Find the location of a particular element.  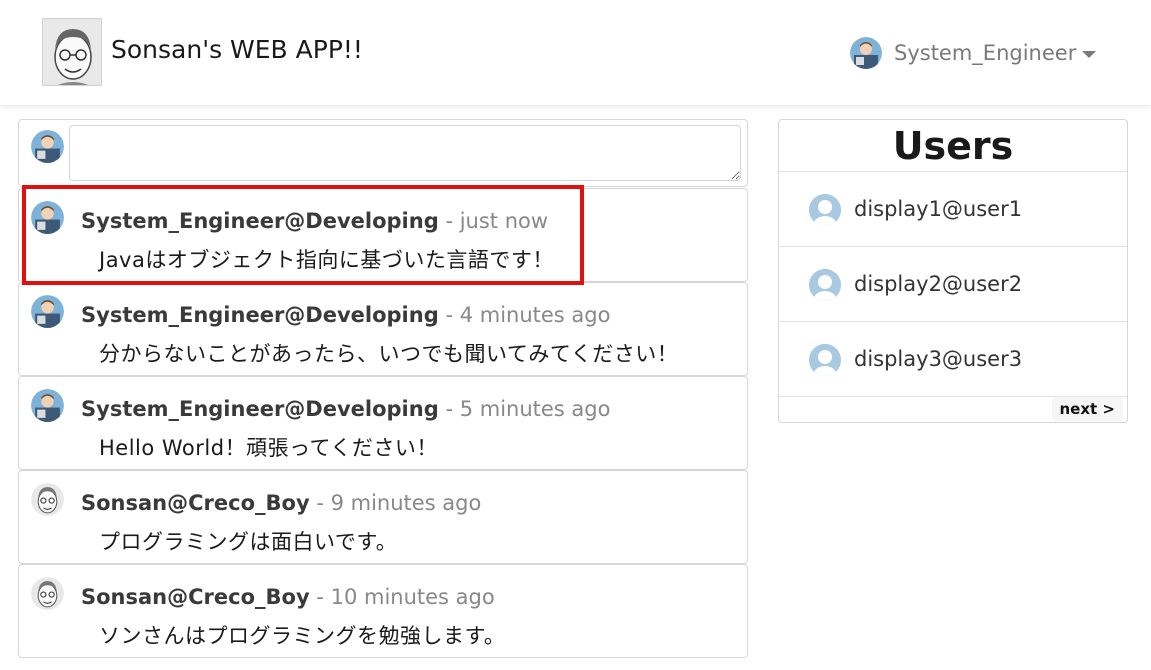

post-body: 分からないことがあったら、いつでも聞いてみてください！ is located at coordinates (389, 354).